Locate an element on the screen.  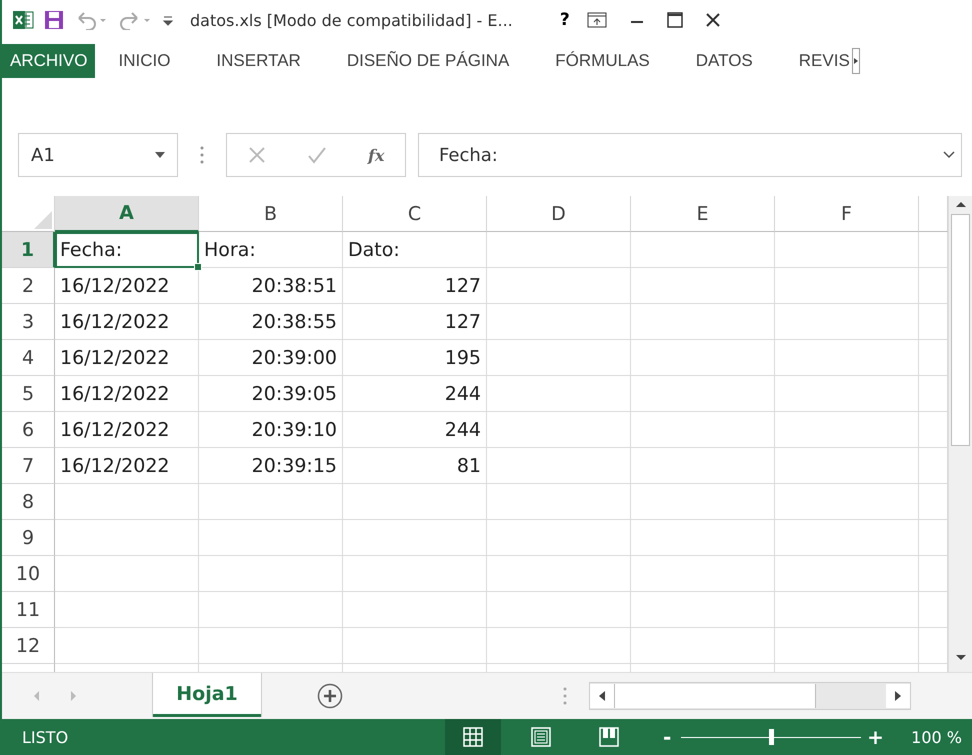
table-cell: 20:39:15 is located at coordinates (271, 466).